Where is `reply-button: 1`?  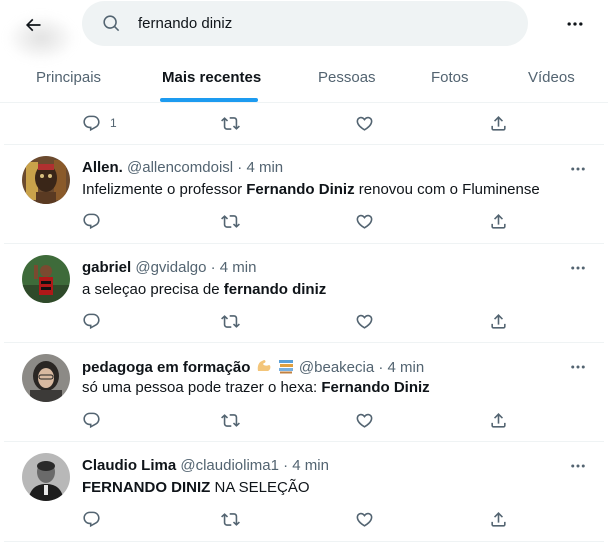
reply-button: 1 is located at coordinates (99, 123).